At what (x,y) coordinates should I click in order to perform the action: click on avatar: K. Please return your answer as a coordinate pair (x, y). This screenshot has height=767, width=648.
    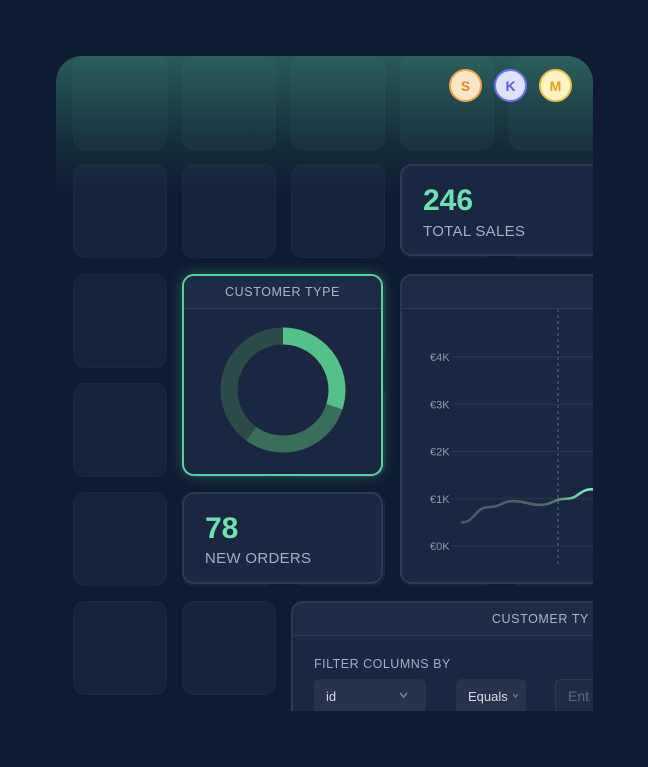
    Looking at the image, I should click on (510, 85).